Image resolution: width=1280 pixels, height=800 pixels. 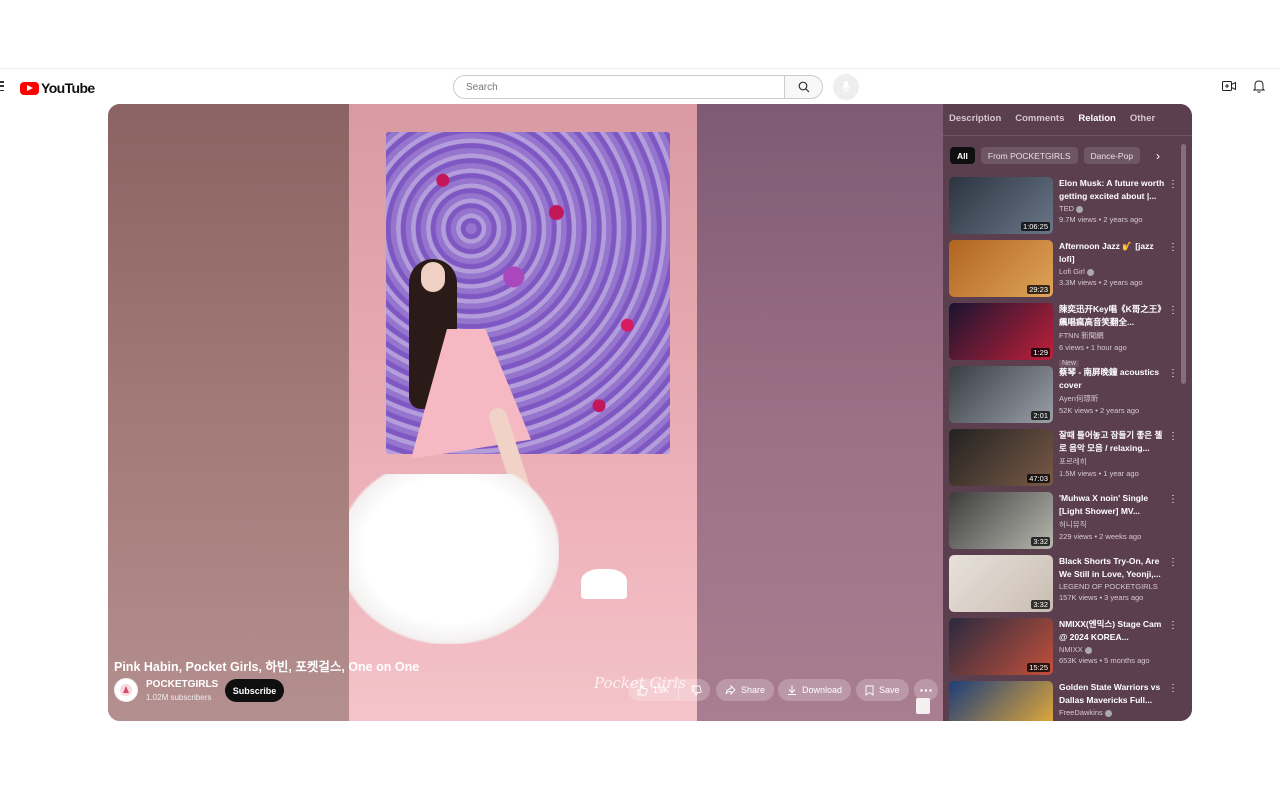 What do you see at coordinates (126, 690) in the screenshot?
I see `channel-avatar` at bounding box center [126, 690].